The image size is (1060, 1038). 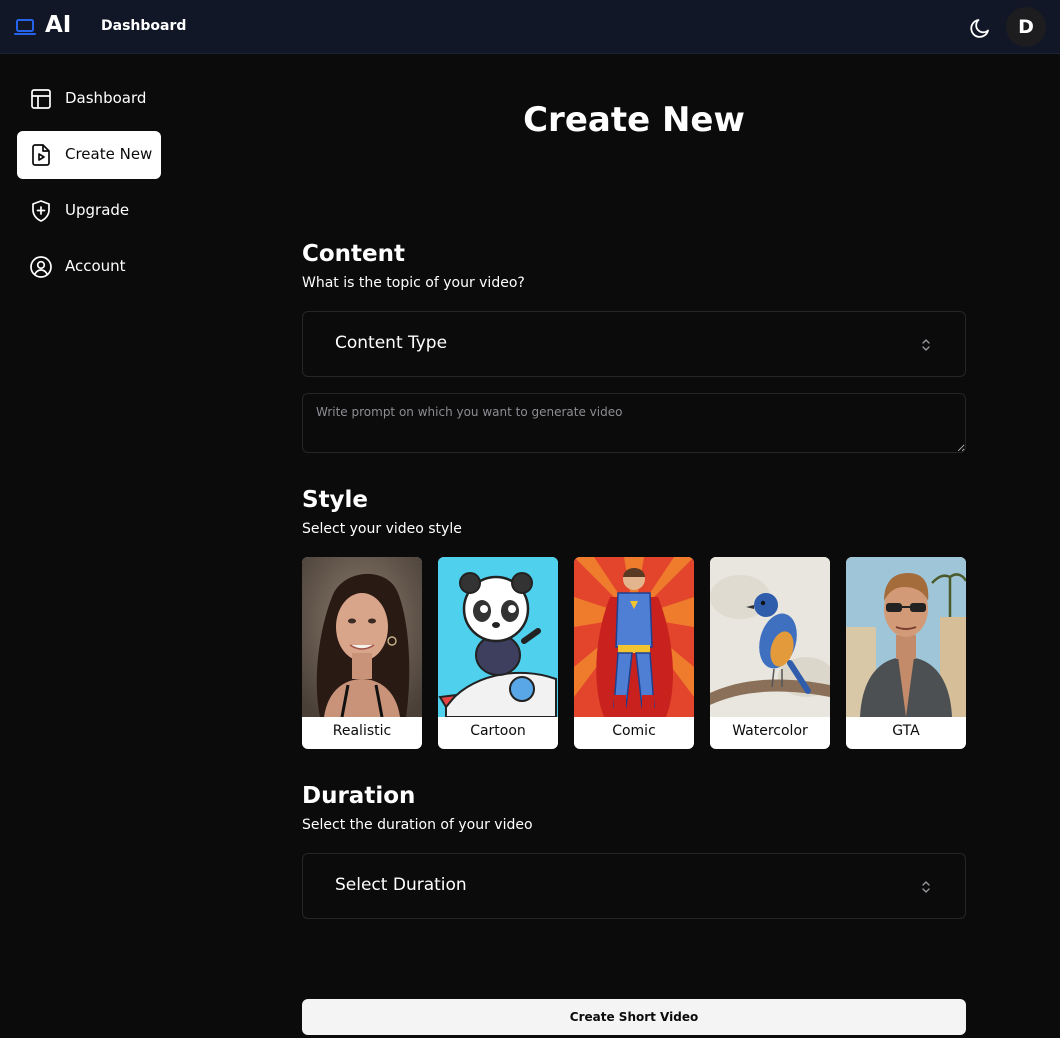 I want to click on layout-icon, so click(x=41, y=99).